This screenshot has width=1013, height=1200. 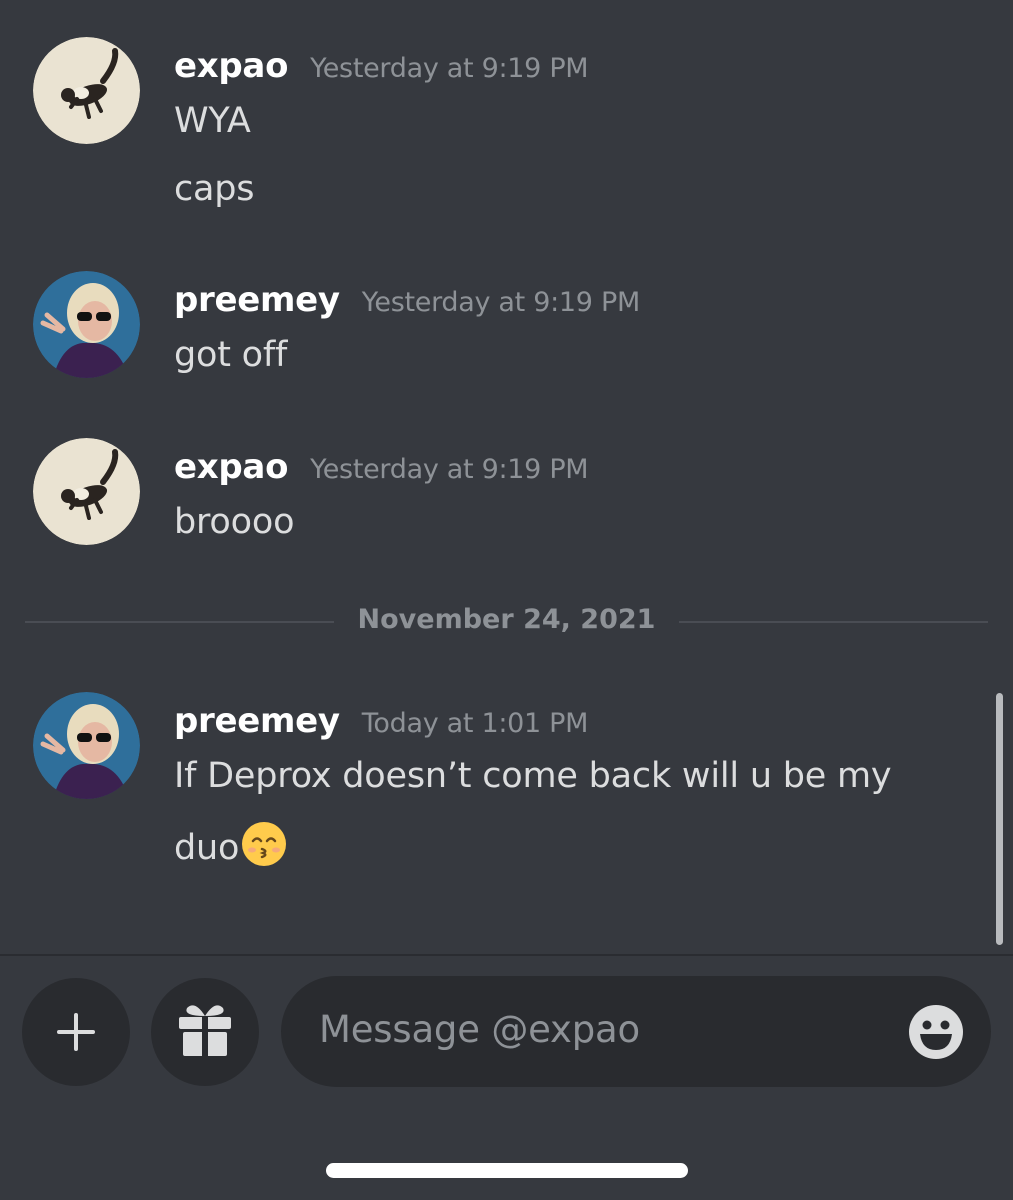 I want to click on message-header: preemey Yesterday at 9:19 PM, so click(x=407, y=300).